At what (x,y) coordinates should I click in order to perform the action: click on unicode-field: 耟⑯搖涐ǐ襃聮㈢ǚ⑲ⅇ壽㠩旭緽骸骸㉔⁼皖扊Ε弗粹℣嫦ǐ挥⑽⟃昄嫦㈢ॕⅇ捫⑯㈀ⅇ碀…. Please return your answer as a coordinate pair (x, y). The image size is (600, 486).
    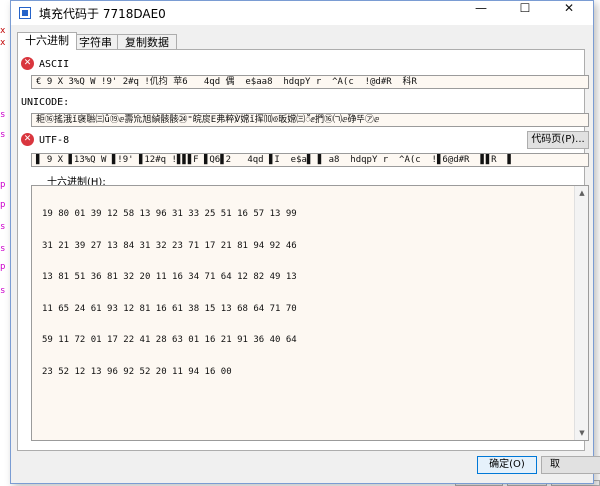
    Looking at the image, I should click on (310, 120).